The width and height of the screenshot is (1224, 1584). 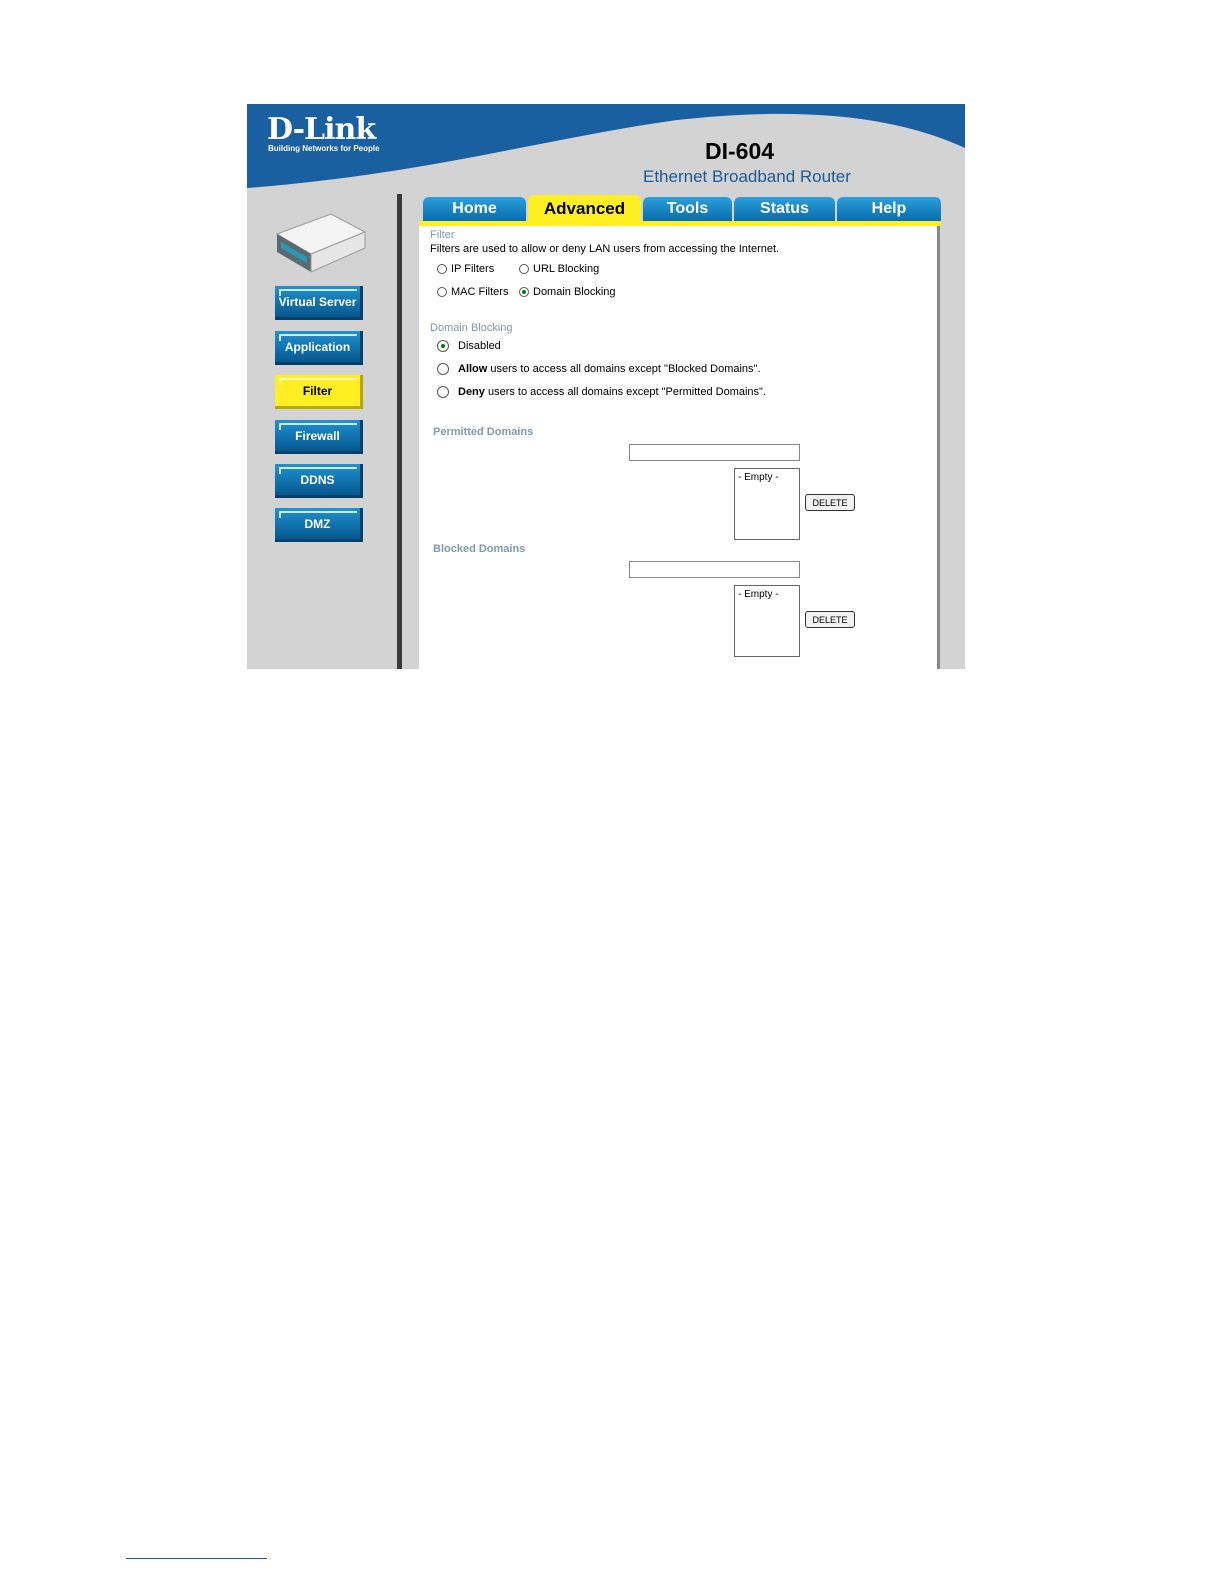 What do you see at coordinates (524, 269) in the screenshot?
I see `url-blocking-radio` at bounding box center [524, 269].